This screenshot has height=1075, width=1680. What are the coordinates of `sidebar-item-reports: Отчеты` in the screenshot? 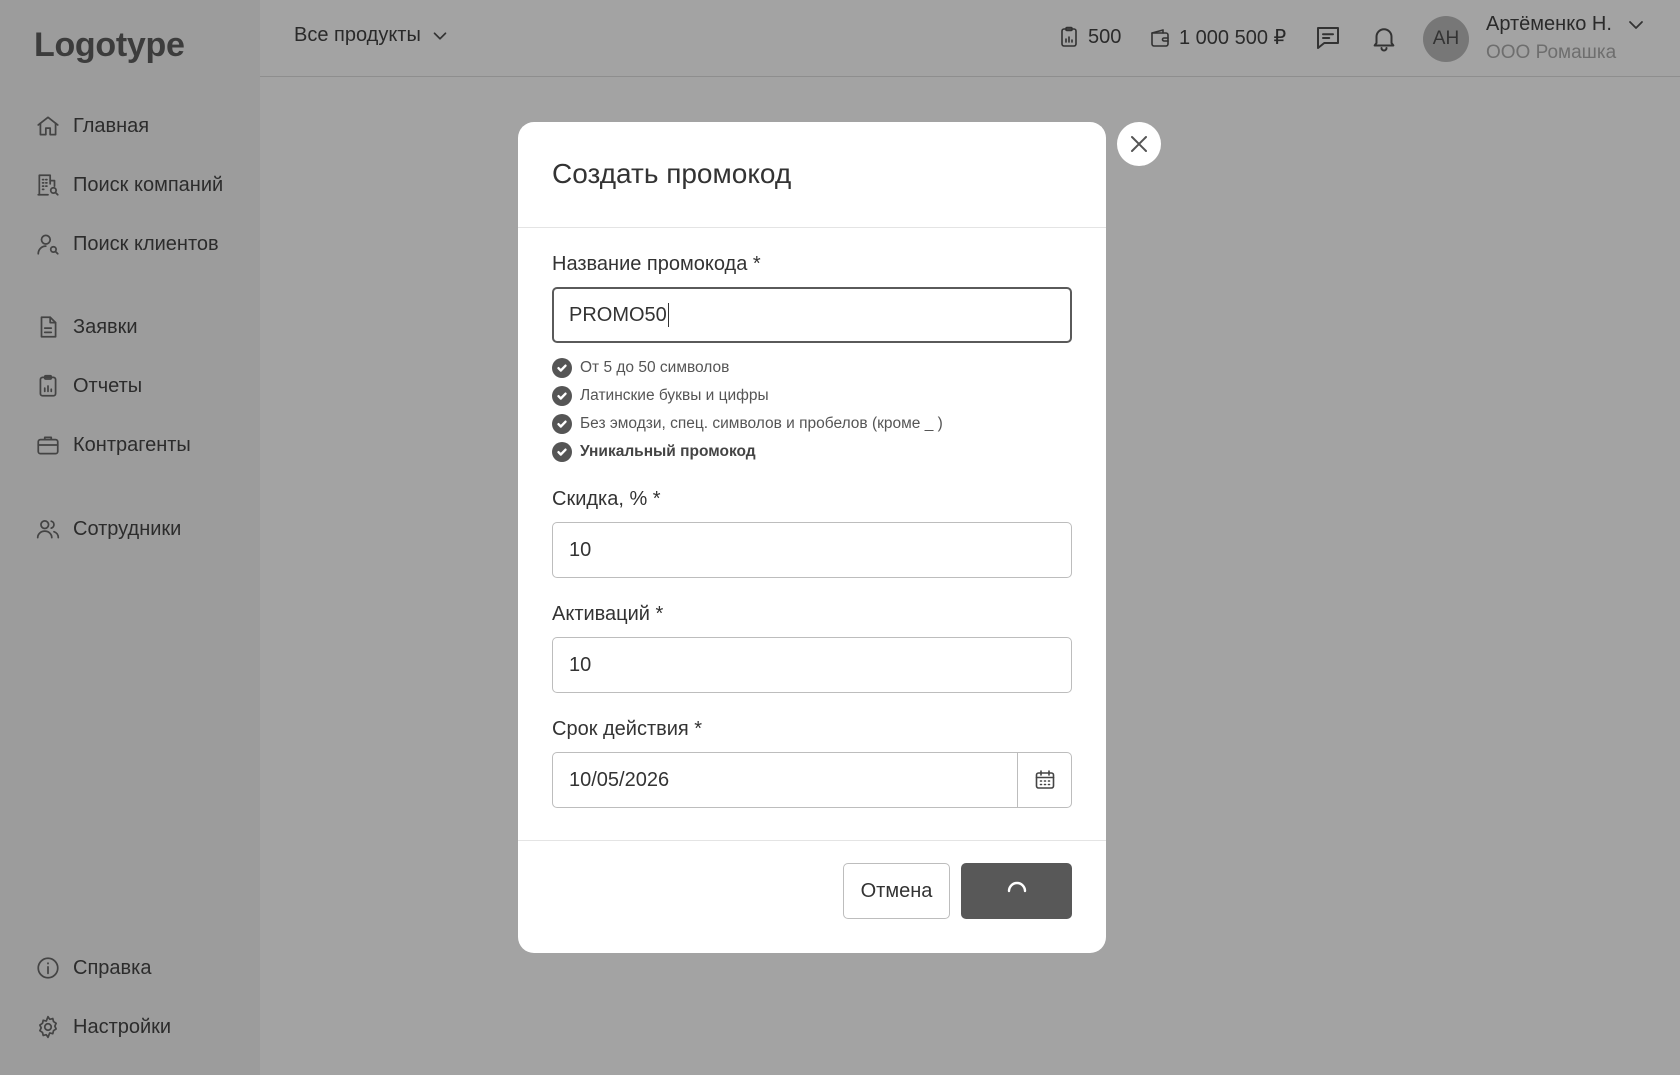 It's located at (88, 386).